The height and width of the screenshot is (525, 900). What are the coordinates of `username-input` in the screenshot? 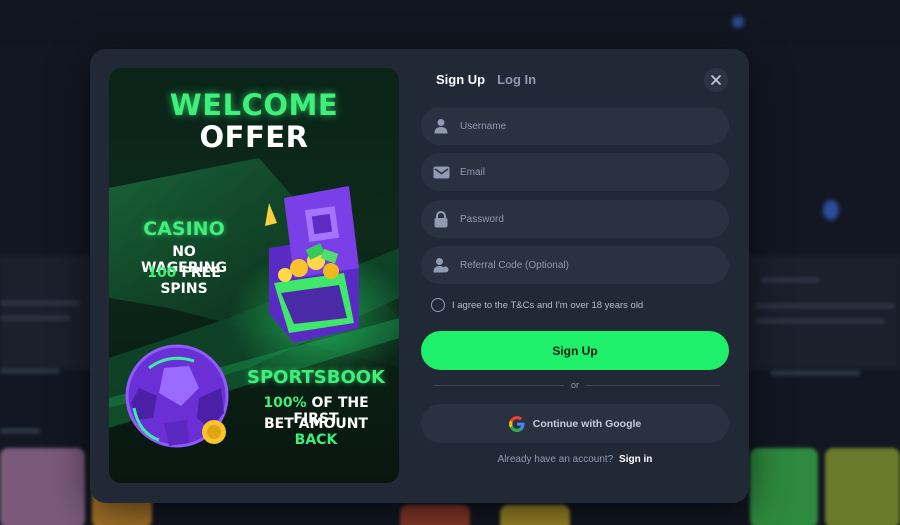 It's located at (585, 126).